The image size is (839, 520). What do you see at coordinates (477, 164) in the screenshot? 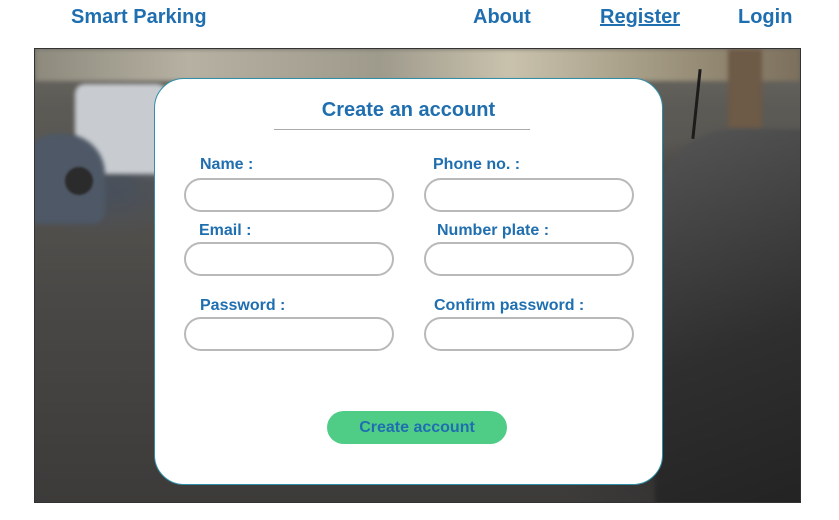
I see `phone-label: Phone no. :` at bounding box center [477, 164].